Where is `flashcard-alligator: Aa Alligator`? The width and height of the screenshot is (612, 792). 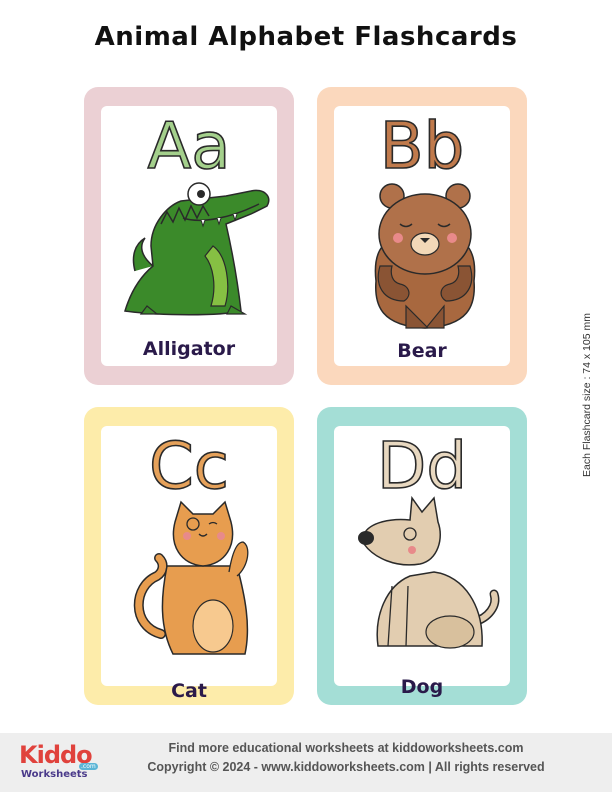 flashcard-alligator: Aa Alligator is located at coordinates (189, 236).